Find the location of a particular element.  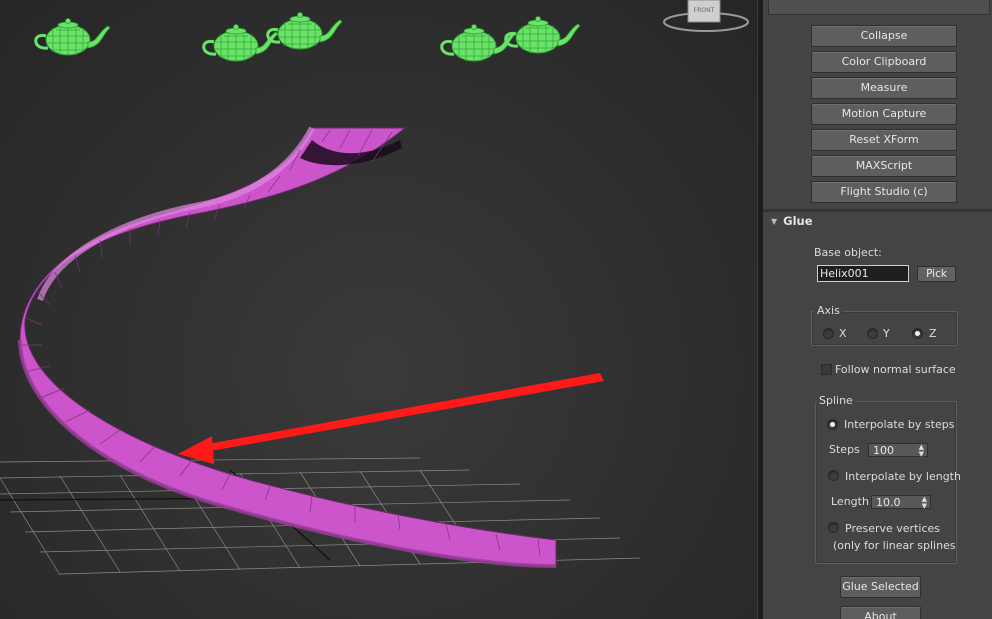

steps-value: 100 is located at coordinates (883, 450).